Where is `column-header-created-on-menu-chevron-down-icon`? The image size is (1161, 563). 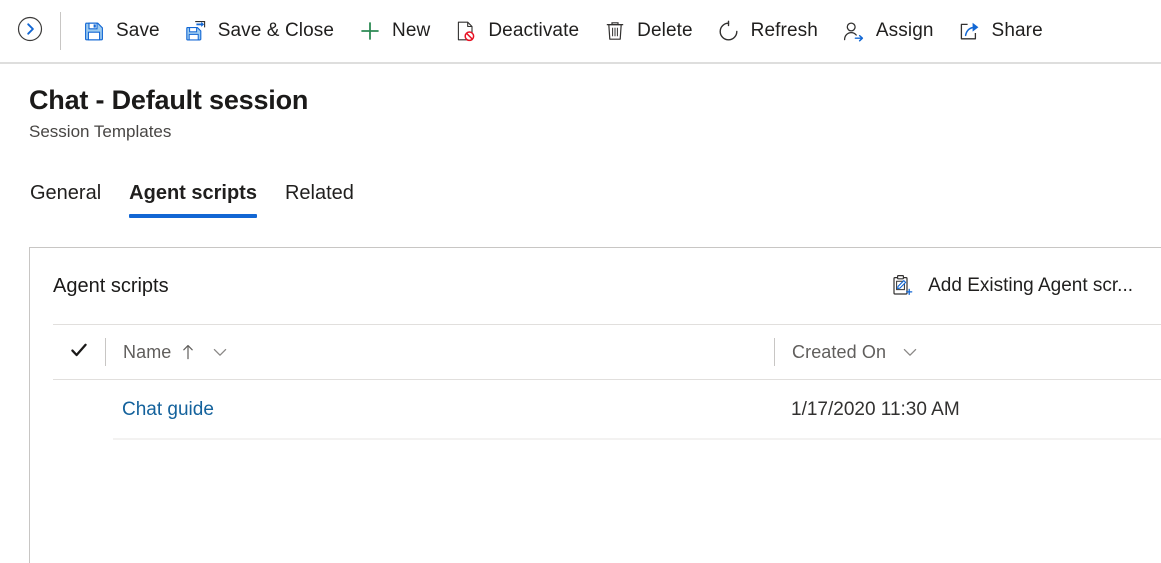
column-header-created-on-menu-chevron-down-icon is located at coordinates (910, 352).